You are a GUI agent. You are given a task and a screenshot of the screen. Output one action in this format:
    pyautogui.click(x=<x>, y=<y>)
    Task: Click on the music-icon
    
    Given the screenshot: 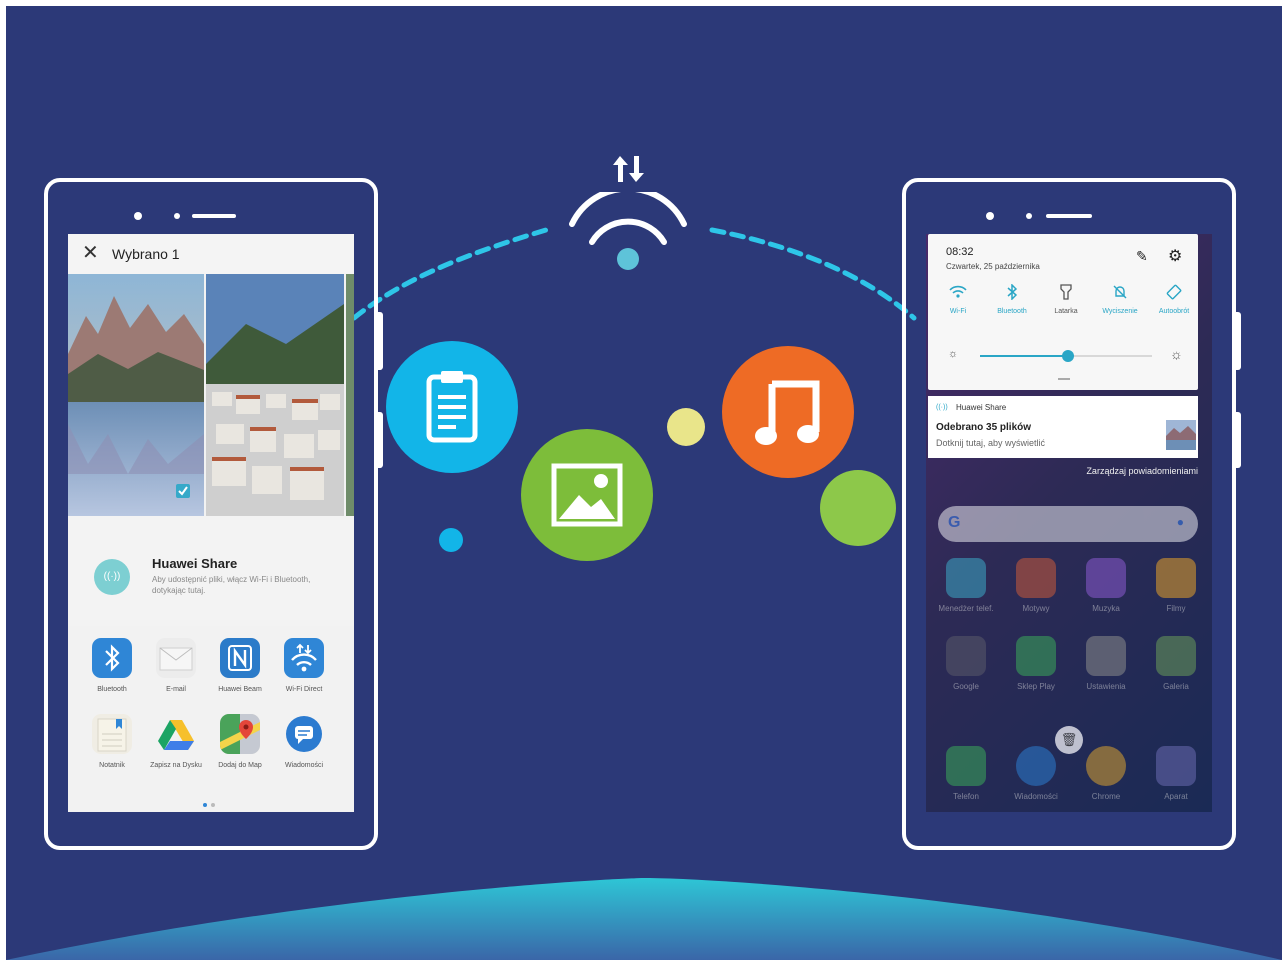 What is the action you would take?
    pyautogui.click(x=1106, y=578)
    